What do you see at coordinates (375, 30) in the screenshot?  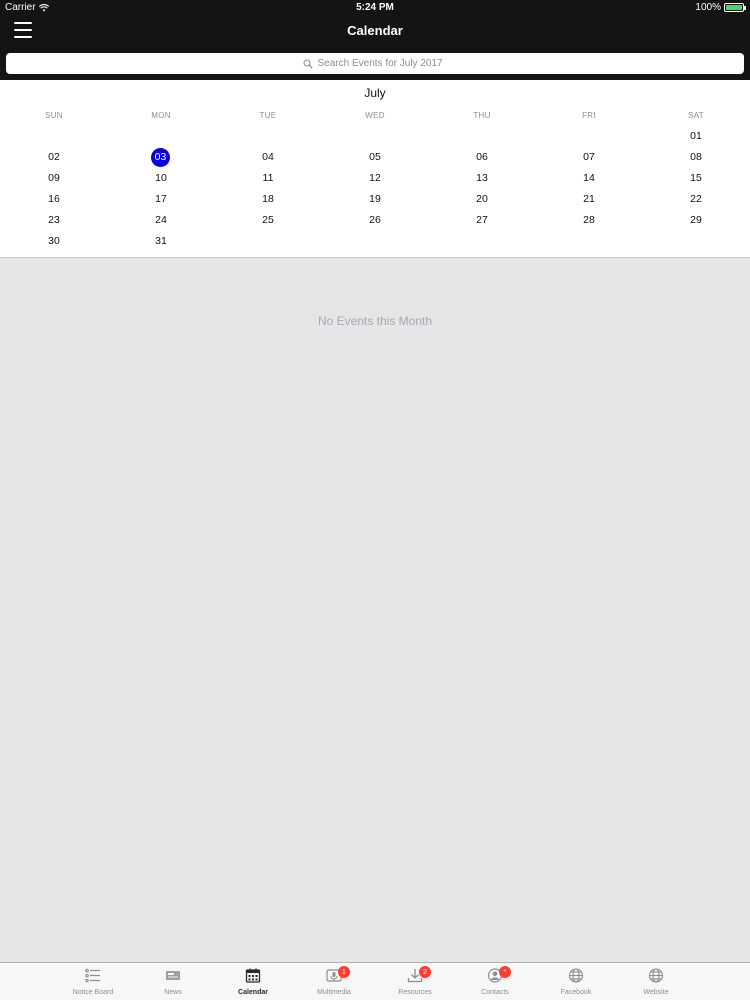 I see `page-title: Calendar` at bounding box center [375, 30].